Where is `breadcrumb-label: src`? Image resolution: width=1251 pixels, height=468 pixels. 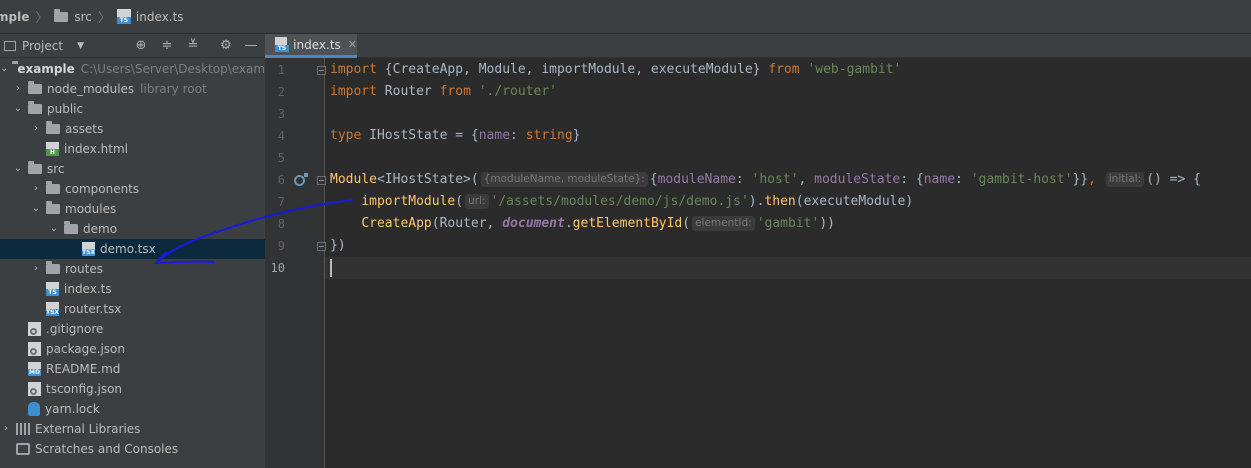 breadcrumb-label: src is located at coordinates (83, 16).